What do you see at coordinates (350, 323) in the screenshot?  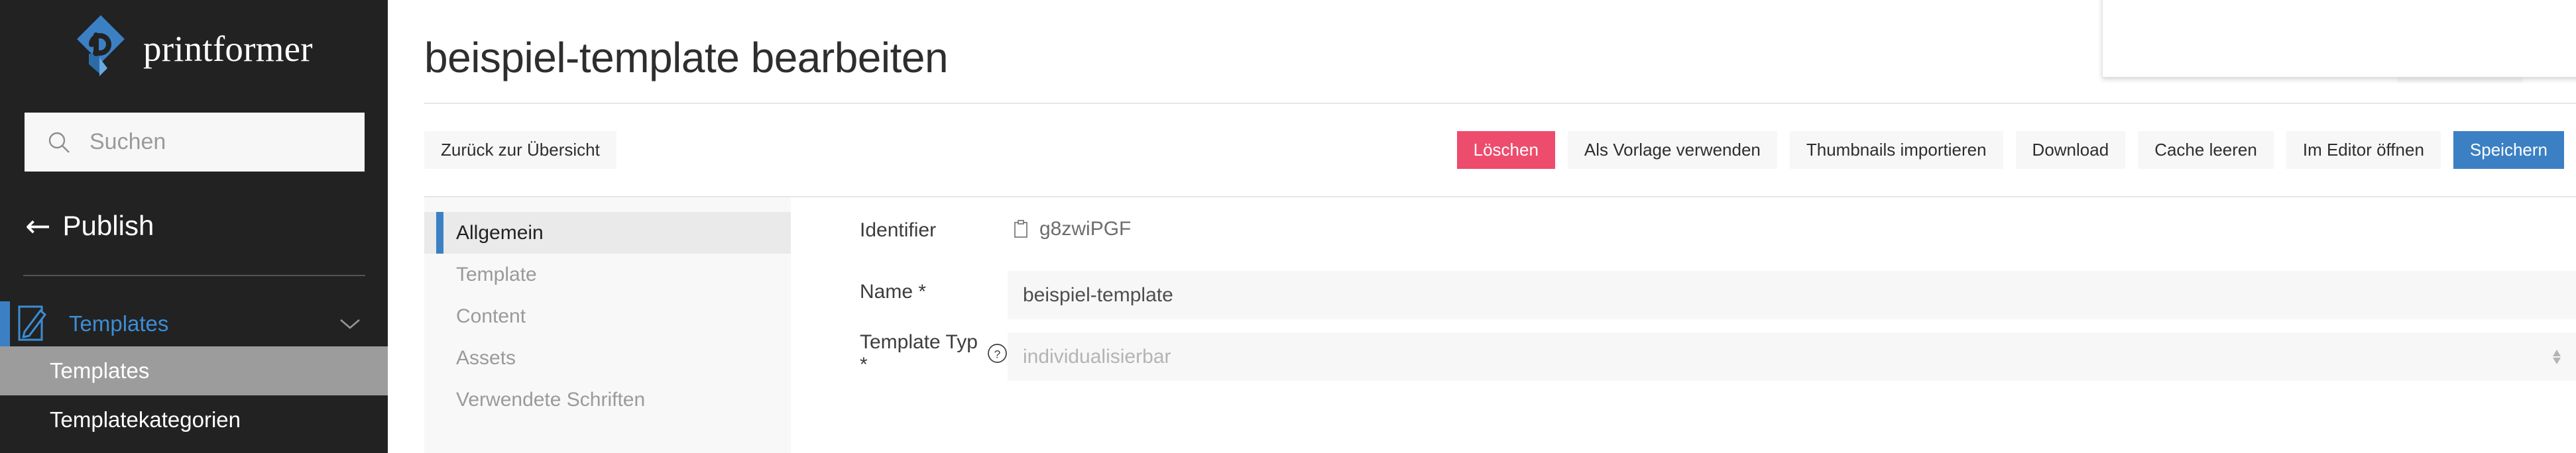 I see `chevron-down-icon` at bounding box center [350, 323].